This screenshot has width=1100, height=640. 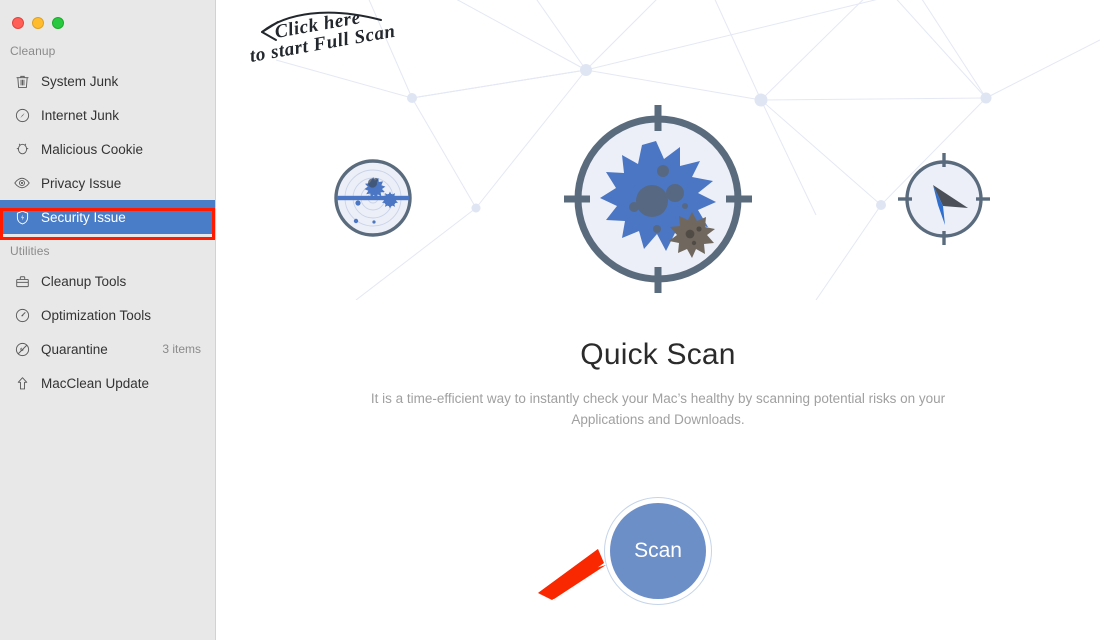 What do you see at coordinates (80, 115) in the screenshot?
I see `sidebar-item-label: Internet Junk` at bounding box center [80, 115].